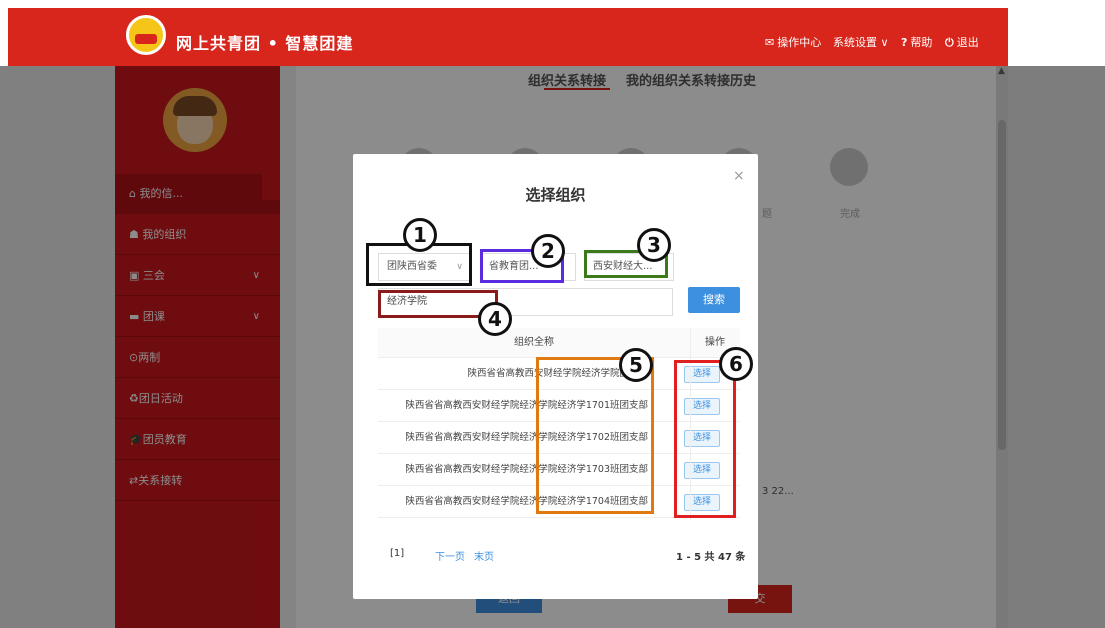 The image size is (1105, 628). What do you see at coordinates (711, 557) in the screenshot?
I see `pager-summary: 1 - 5 共 47 条` at bounding box center [711, 557].